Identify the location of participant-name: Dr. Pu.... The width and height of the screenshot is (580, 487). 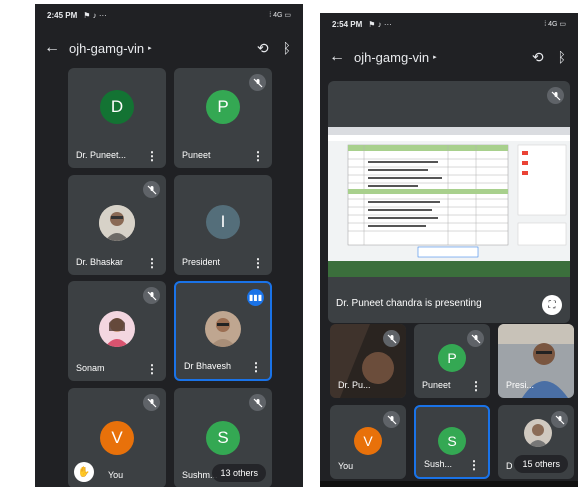
(354, 385).